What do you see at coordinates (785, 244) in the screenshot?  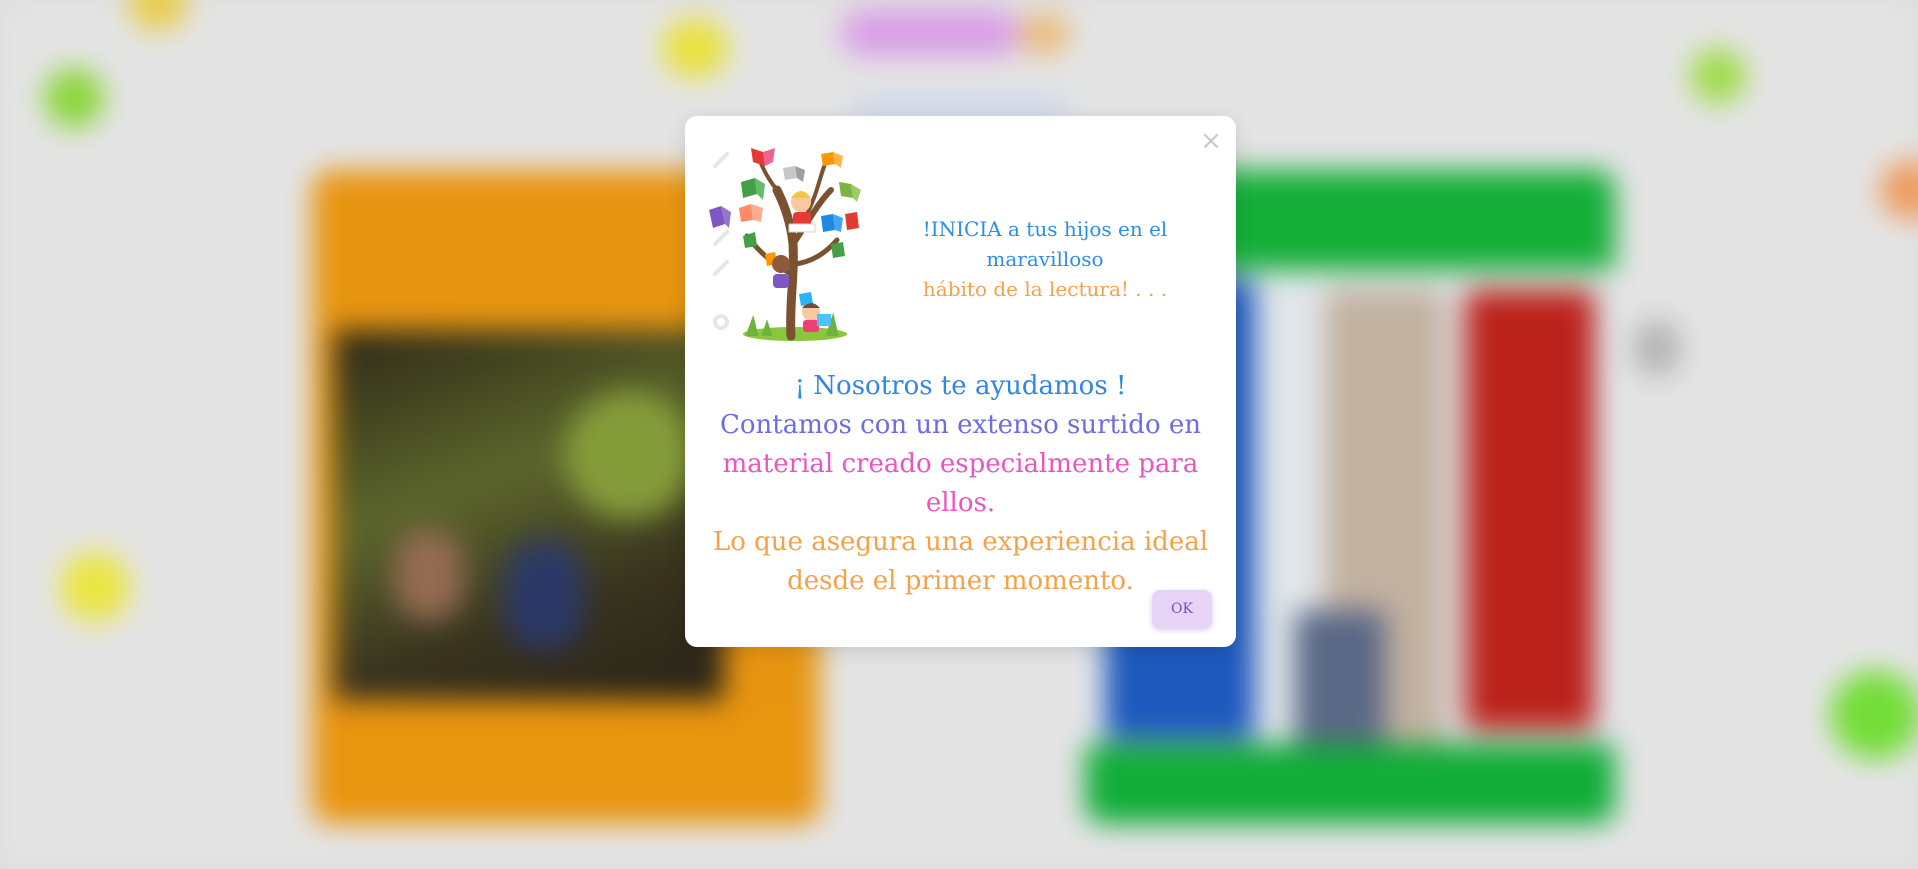 I see `reading-tree-illustration` at bounding box center [785, 244].